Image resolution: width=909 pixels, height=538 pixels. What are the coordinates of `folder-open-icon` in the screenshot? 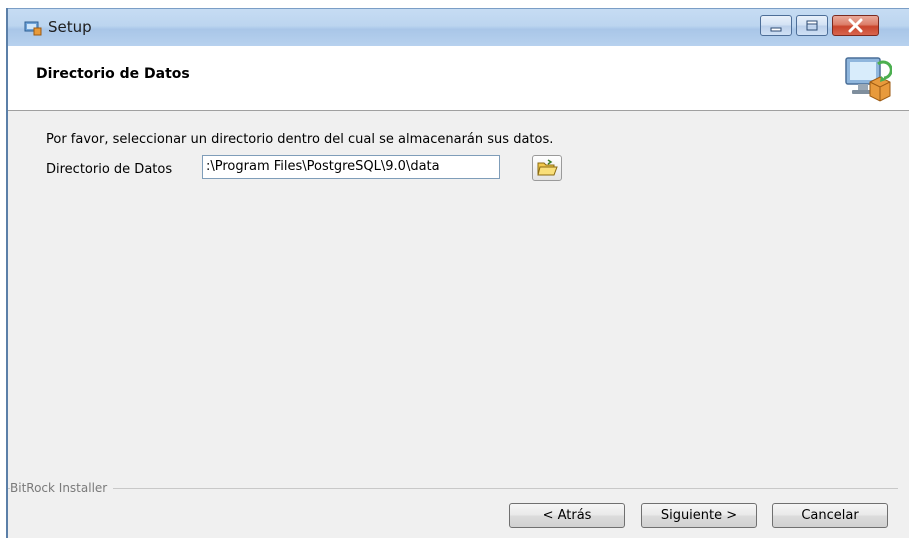 It's located at (547, 167).